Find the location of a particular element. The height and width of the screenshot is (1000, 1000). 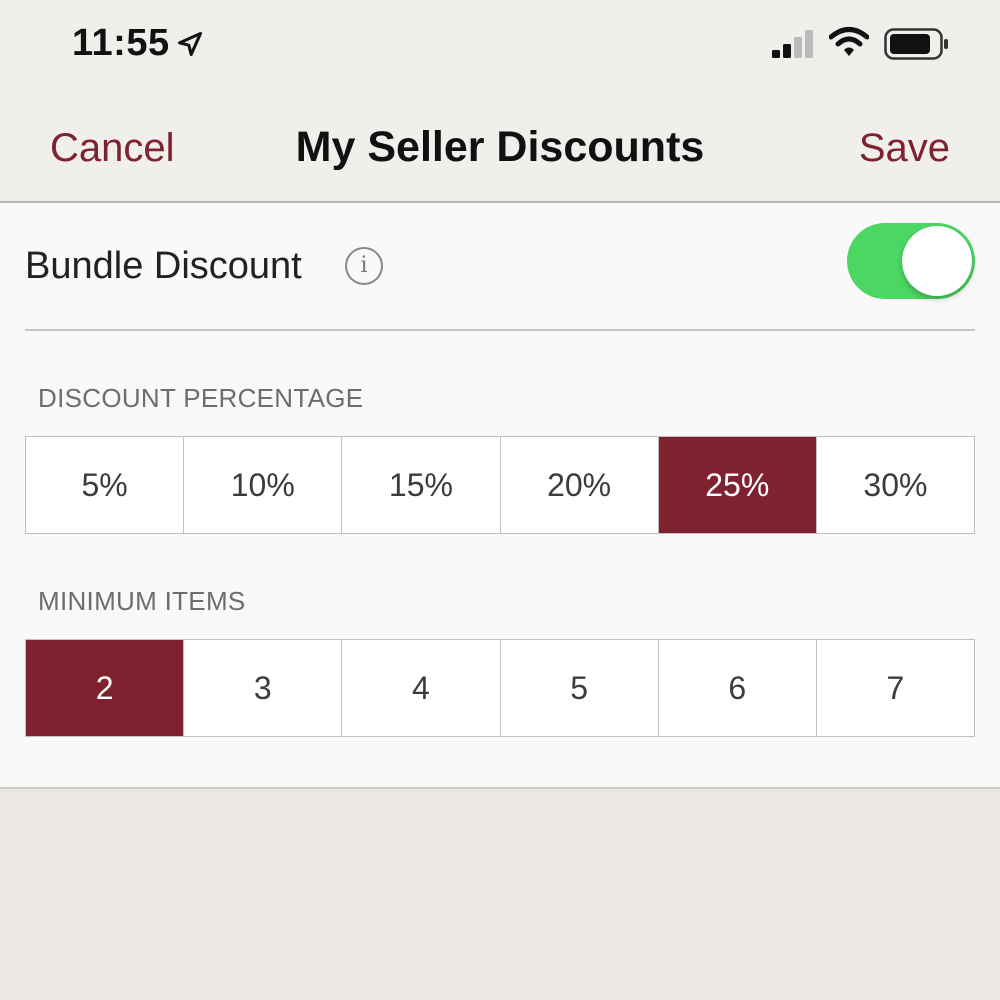

min-items-option-3: 3 is located at coordinates (262, 688).